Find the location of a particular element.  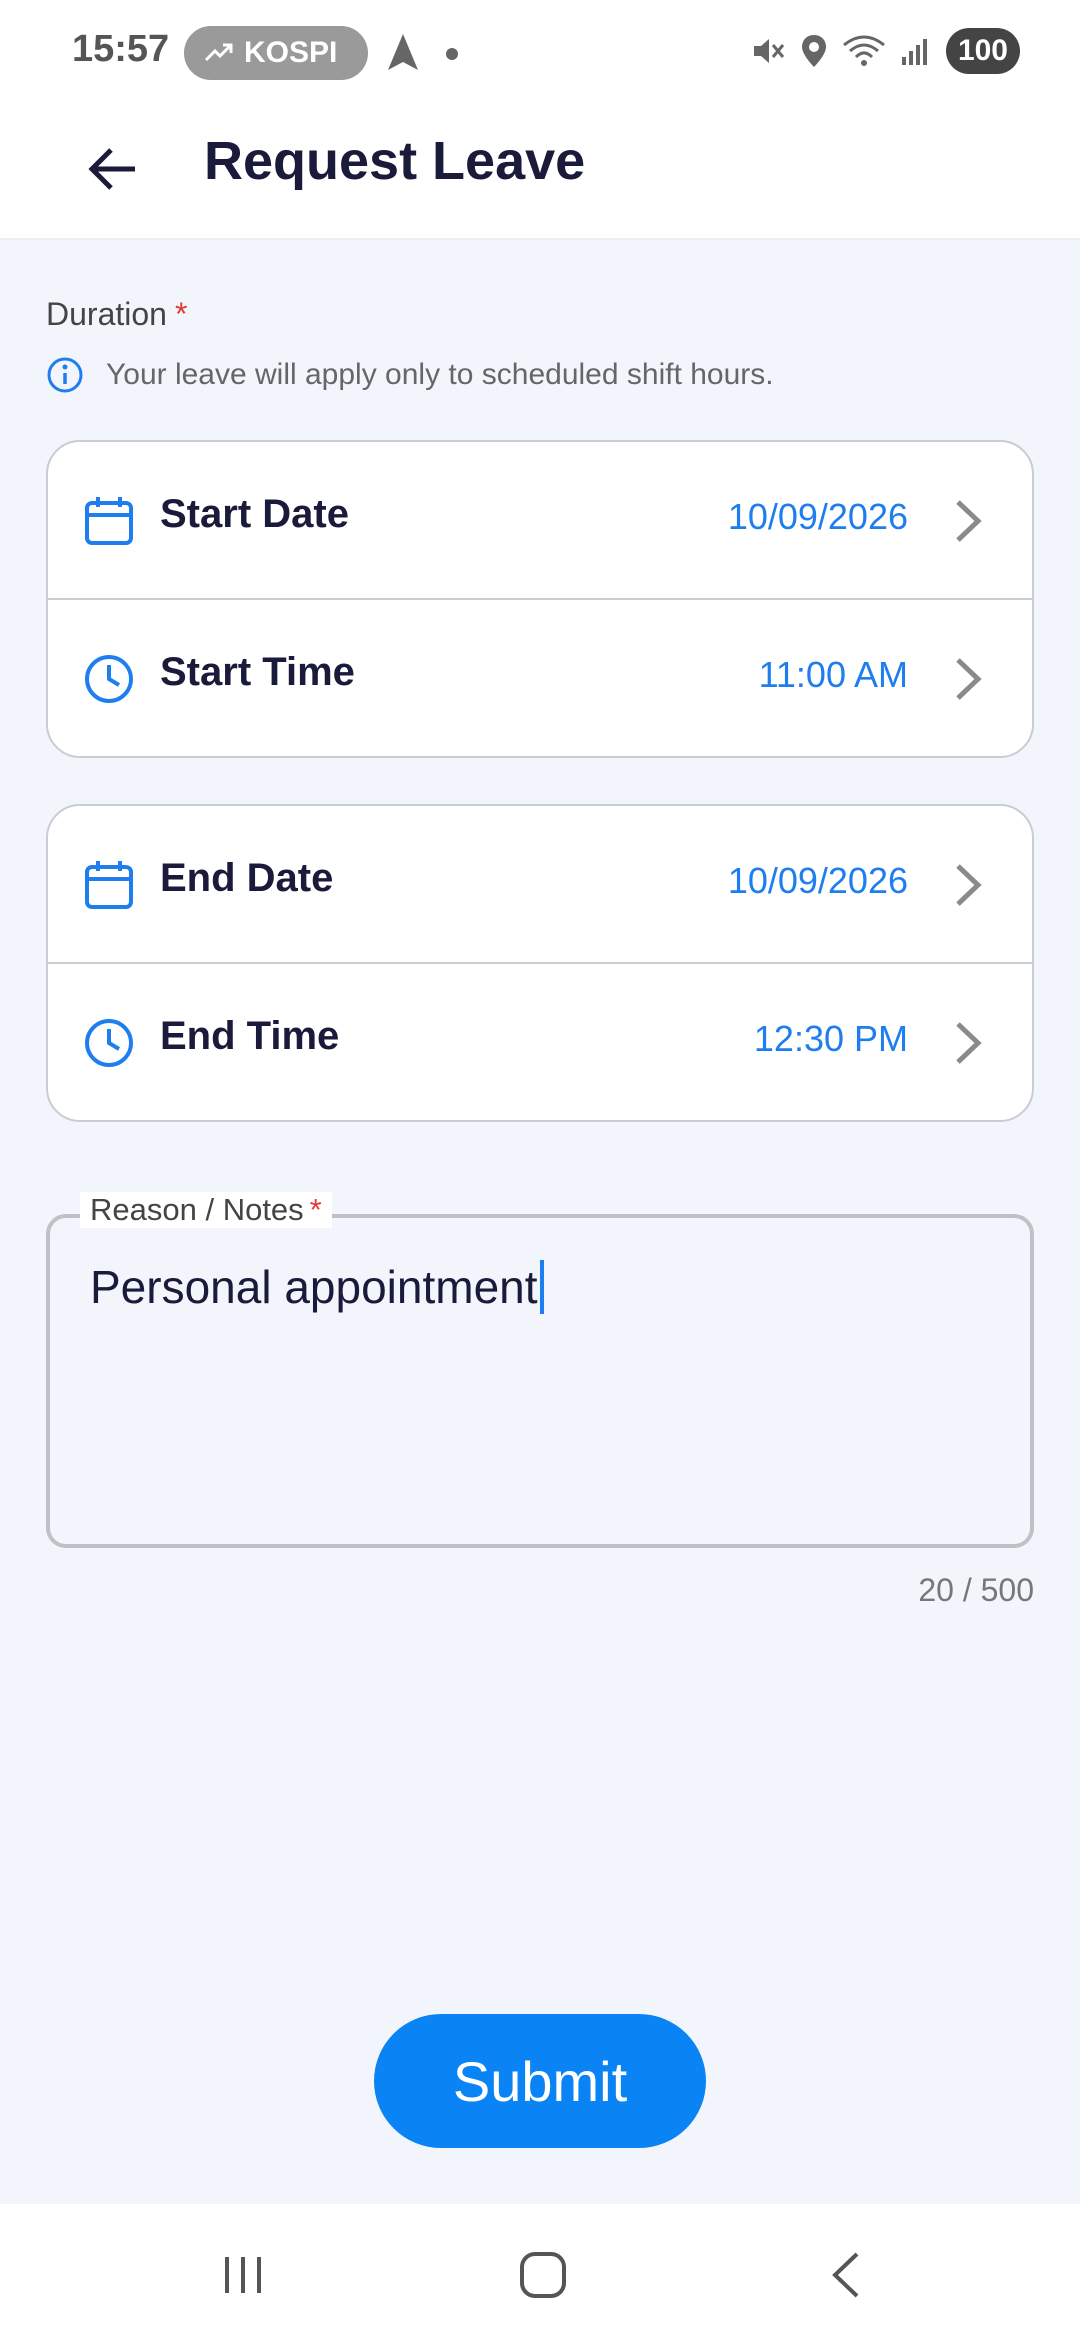

ticker-pill: KOSPI is located at coordinates (276, 53).